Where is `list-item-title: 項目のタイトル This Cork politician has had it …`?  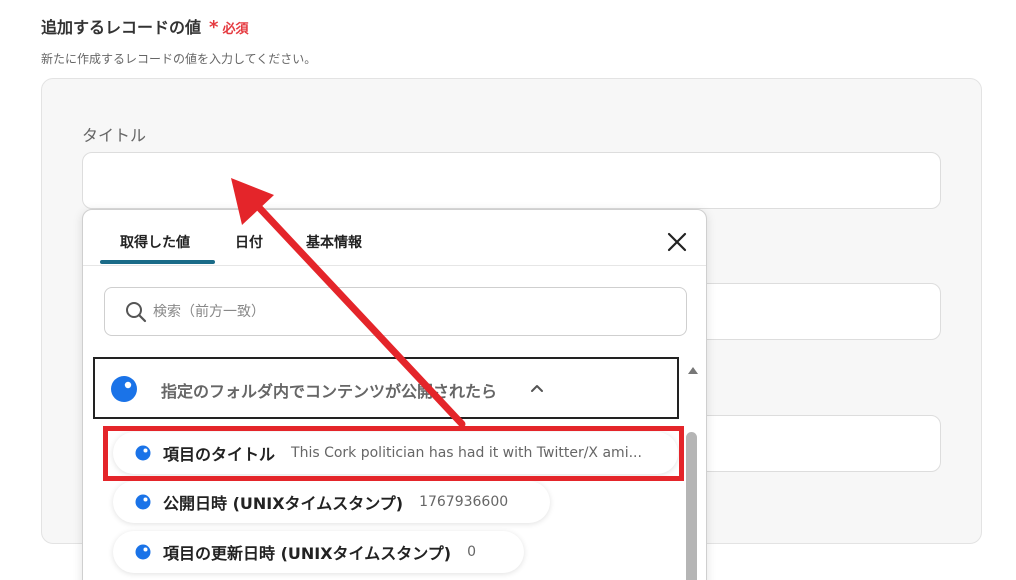
list-item-title: 項目のタイトル This Cork politician has had it … is located at coordinates (395, 453).